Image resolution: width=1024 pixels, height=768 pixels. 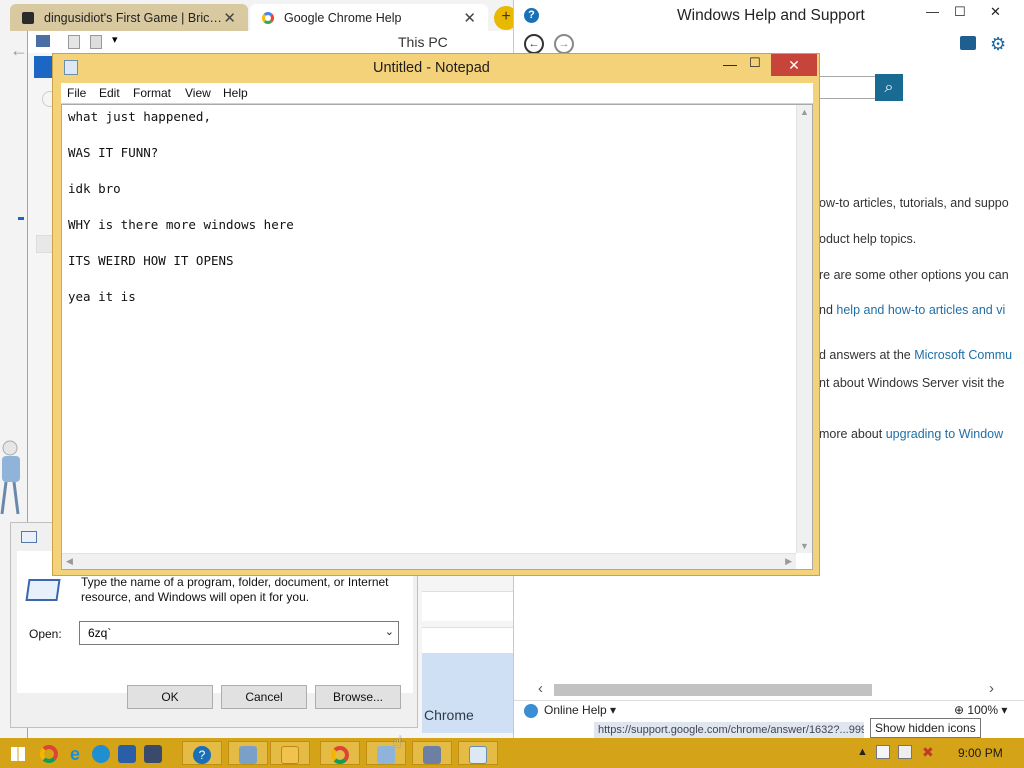 I want to click on help-title: Windows Help and Support, so click(x=771, y=15).